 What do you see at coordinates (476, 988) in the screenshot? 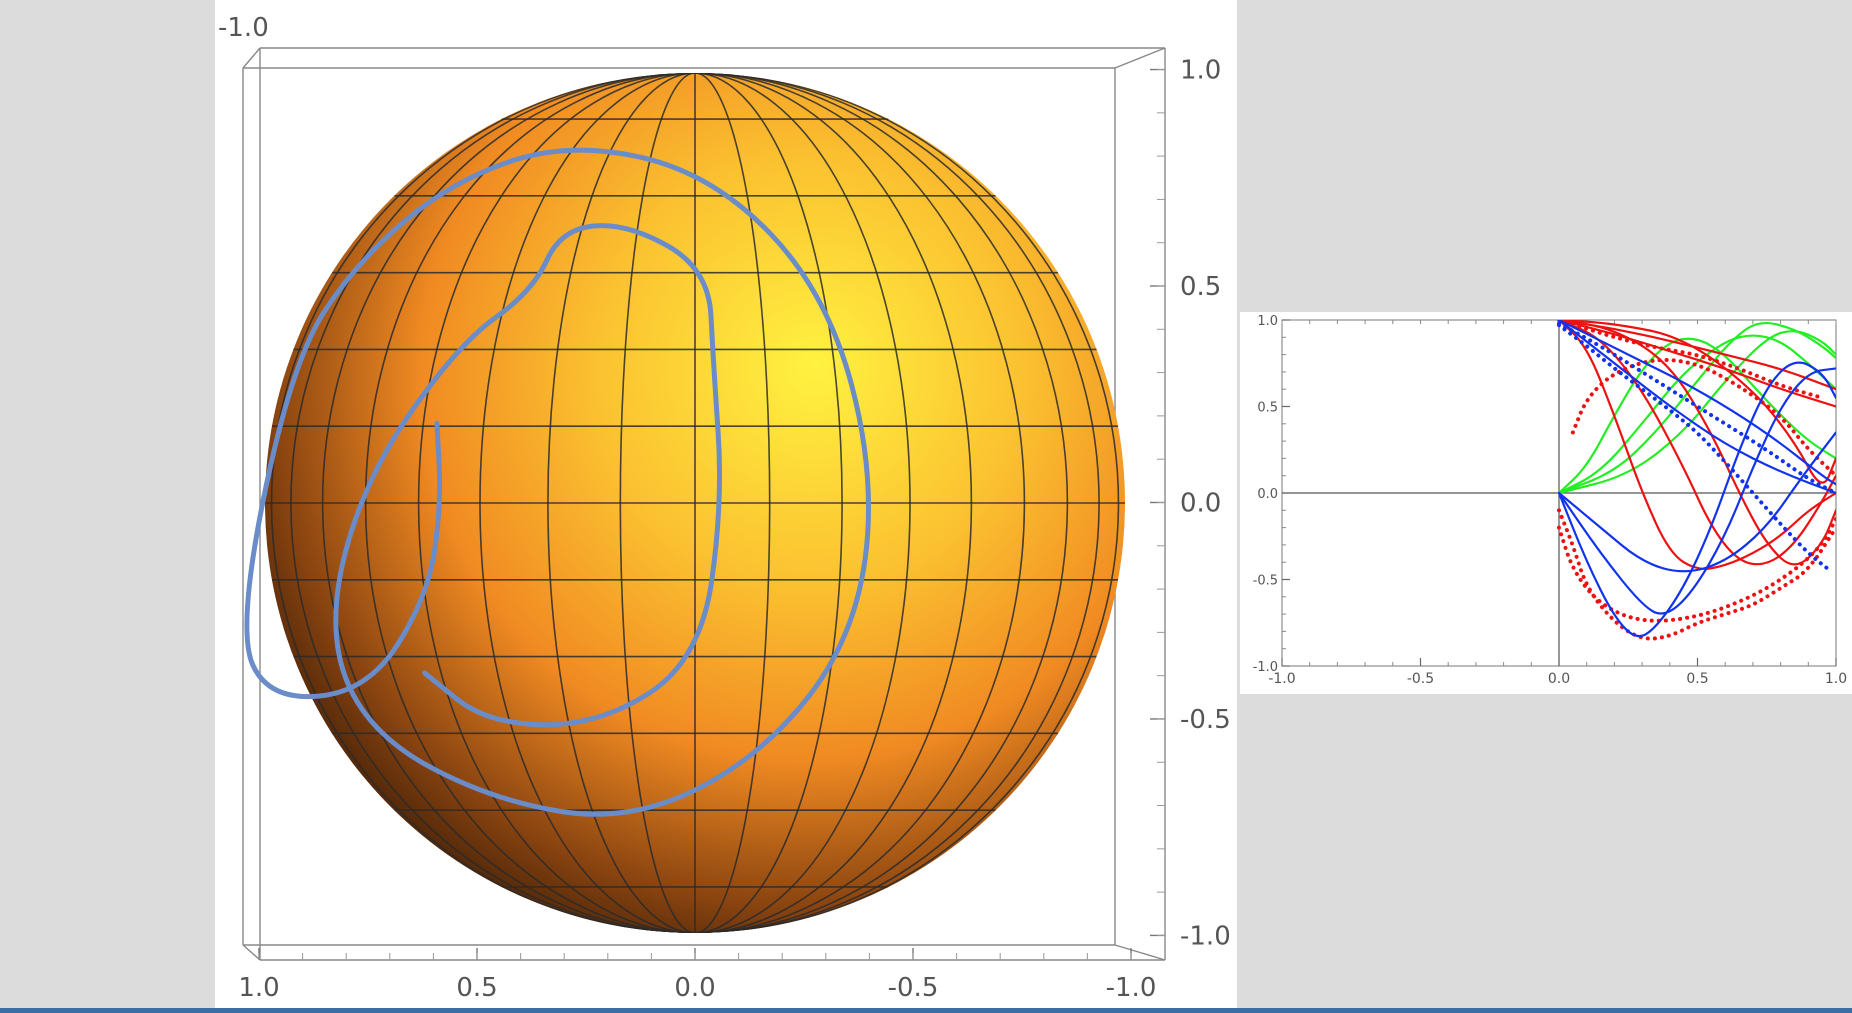
I see `x-axis-tick-label: 0.5` at bounding box center [476, 988].